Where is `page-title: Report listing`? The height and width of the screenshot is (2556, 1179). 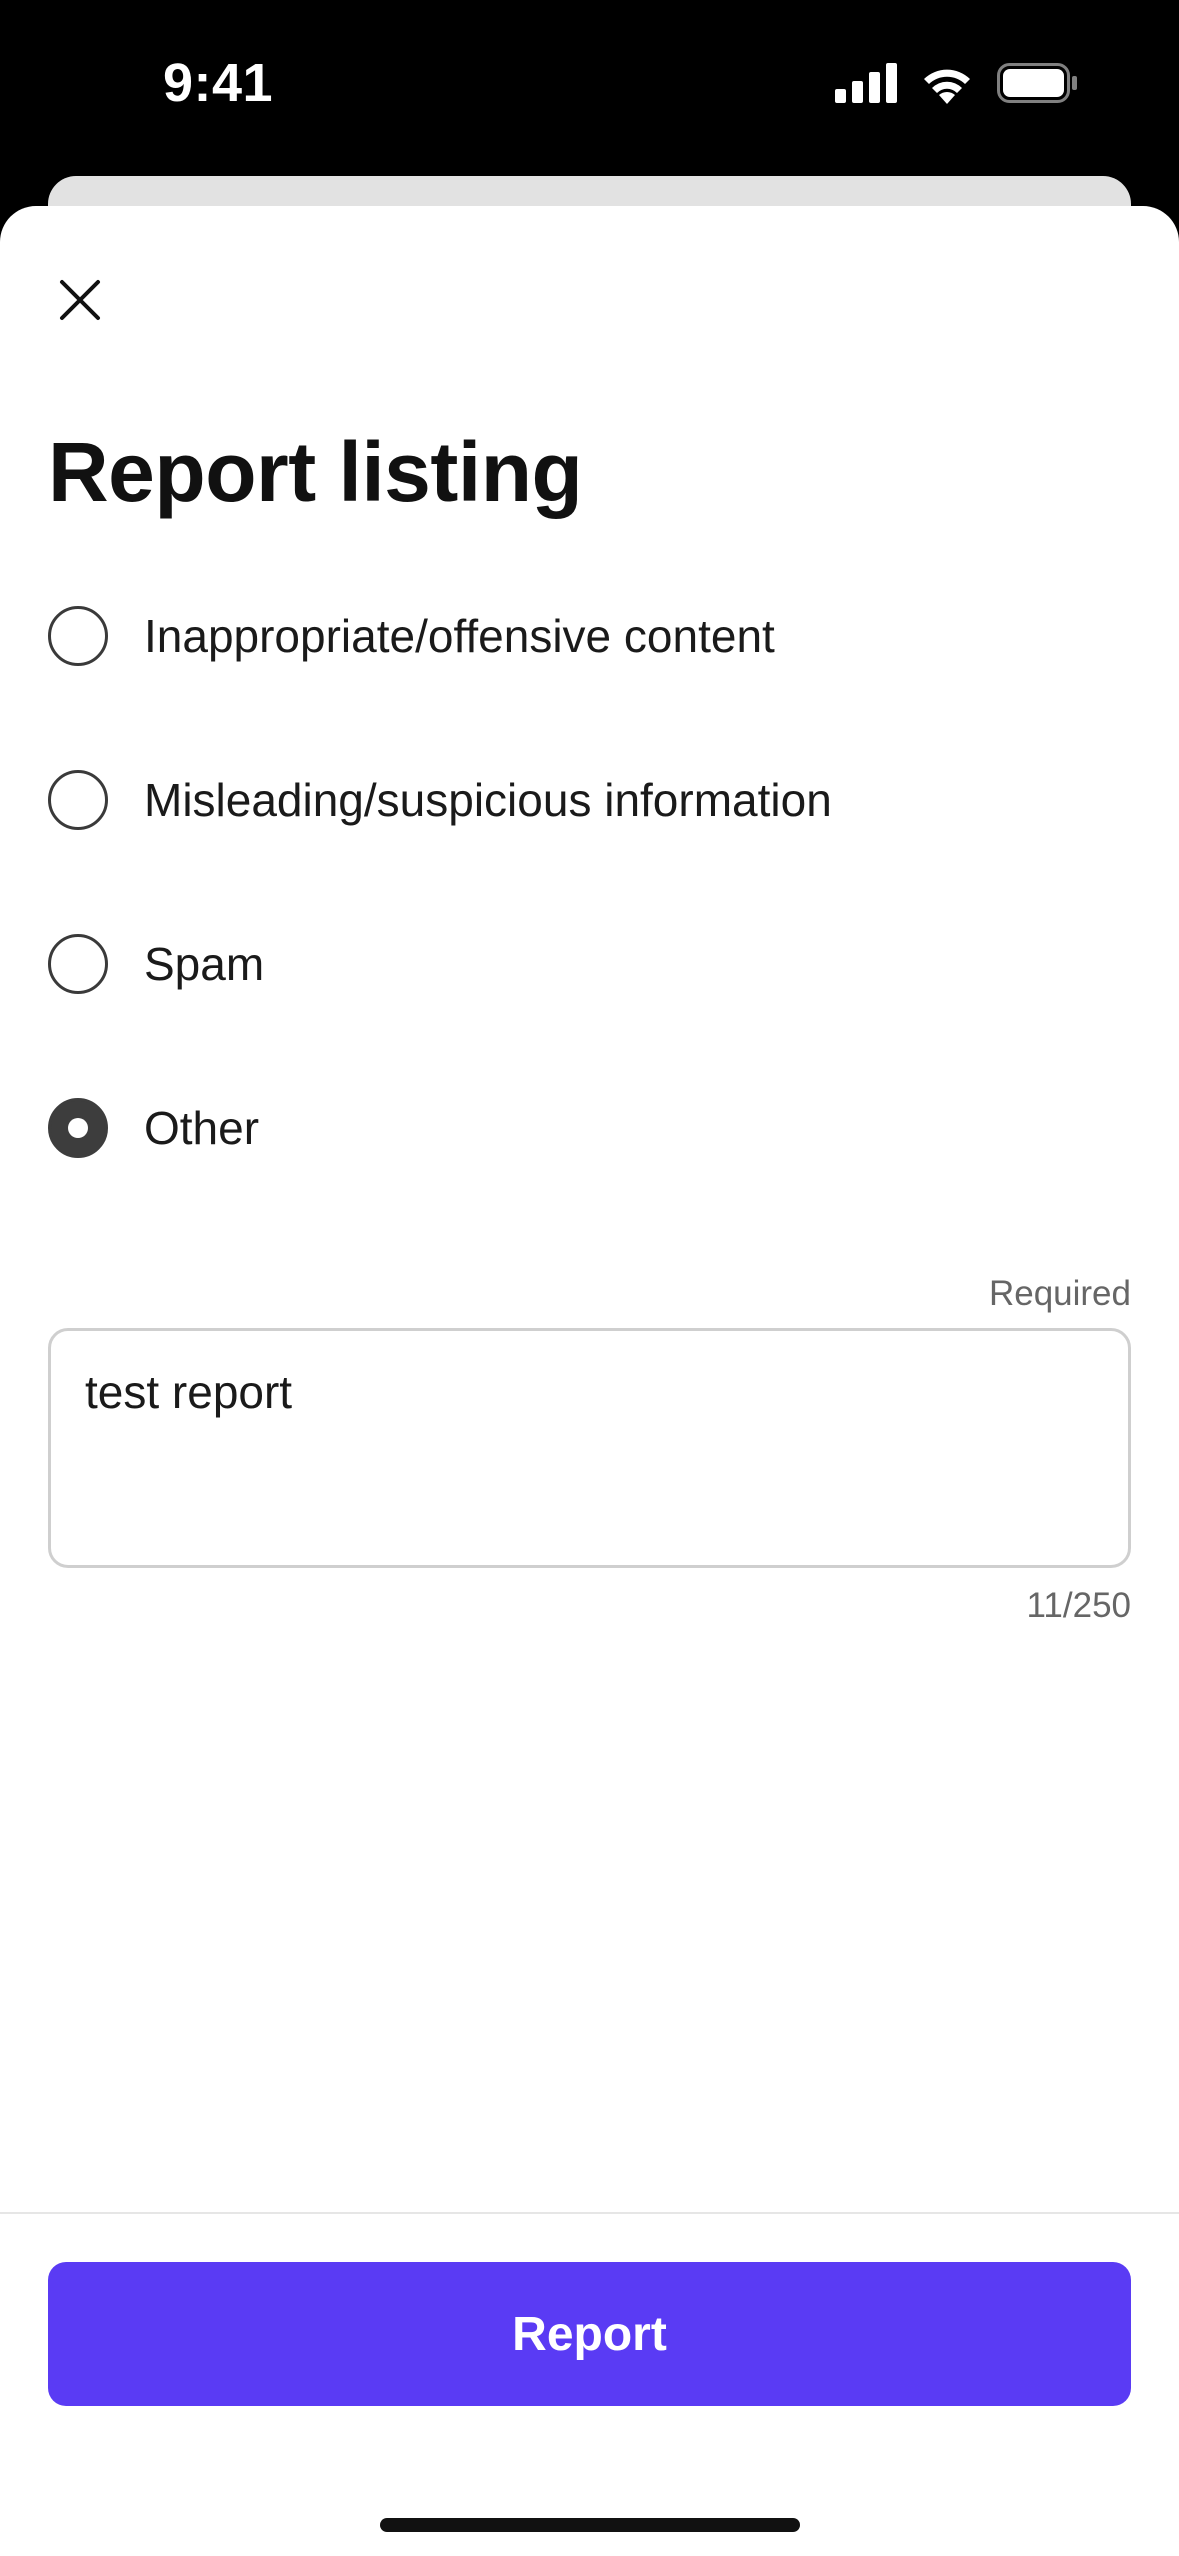 page-title: Report listing is located at coordinates (315, 472).